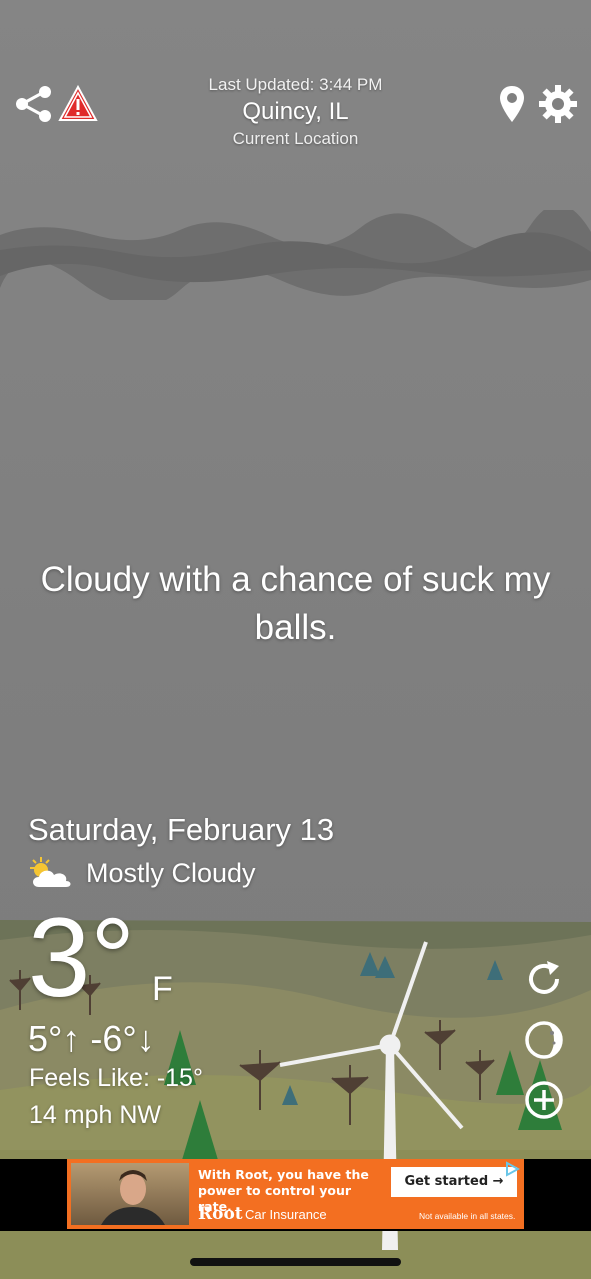  I want to click on temperature-unit: F, so click(162, 989).